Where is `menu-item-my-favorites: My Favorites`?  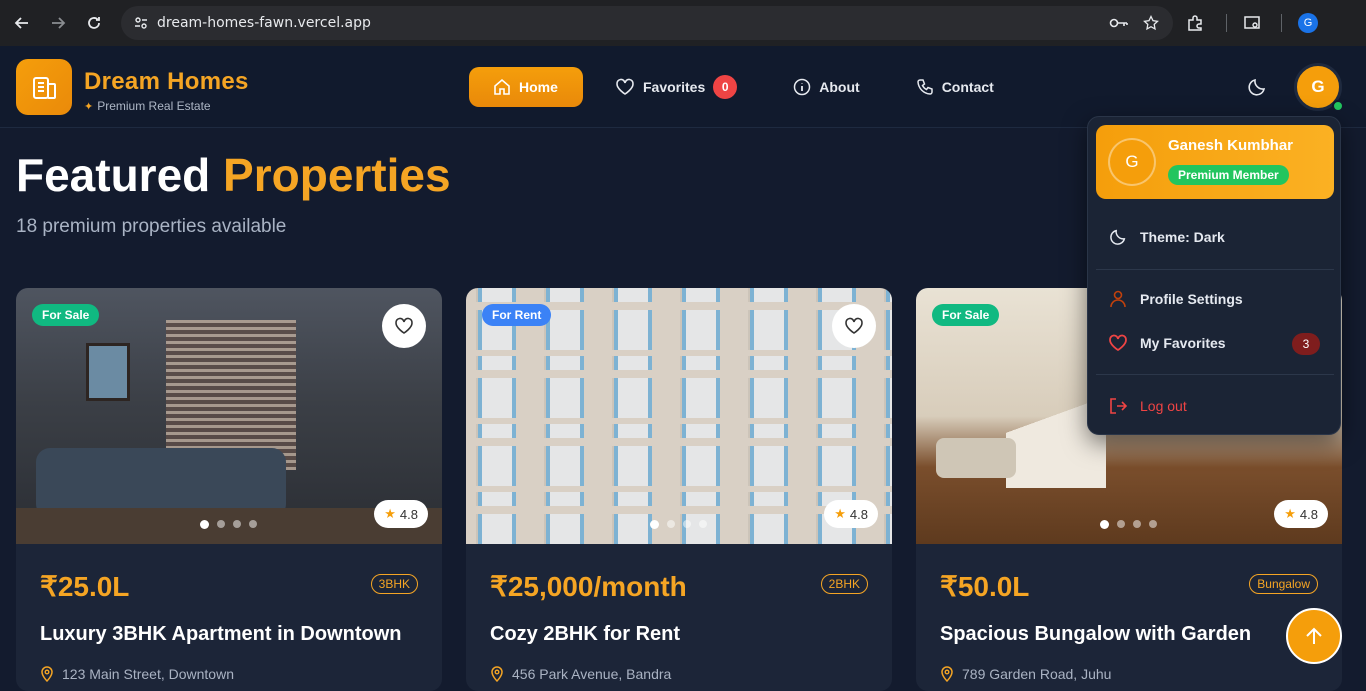 menu-item-my-favorites: My Favorites is located at coordinates (1167, 343).